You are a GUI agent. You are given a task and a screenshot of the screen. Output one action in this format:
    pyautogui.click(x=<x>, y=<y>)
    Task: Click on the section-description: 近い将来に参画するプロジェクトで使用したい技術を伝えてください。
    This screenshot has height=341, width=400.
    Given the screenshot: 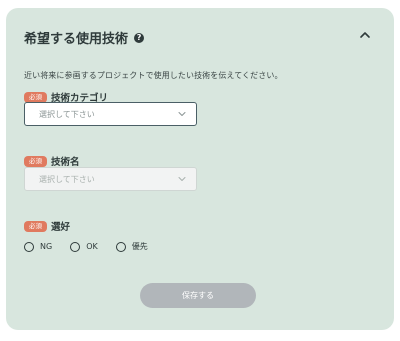 What is the action you would take?
    pyautogui.click(x=153, y=75)
    